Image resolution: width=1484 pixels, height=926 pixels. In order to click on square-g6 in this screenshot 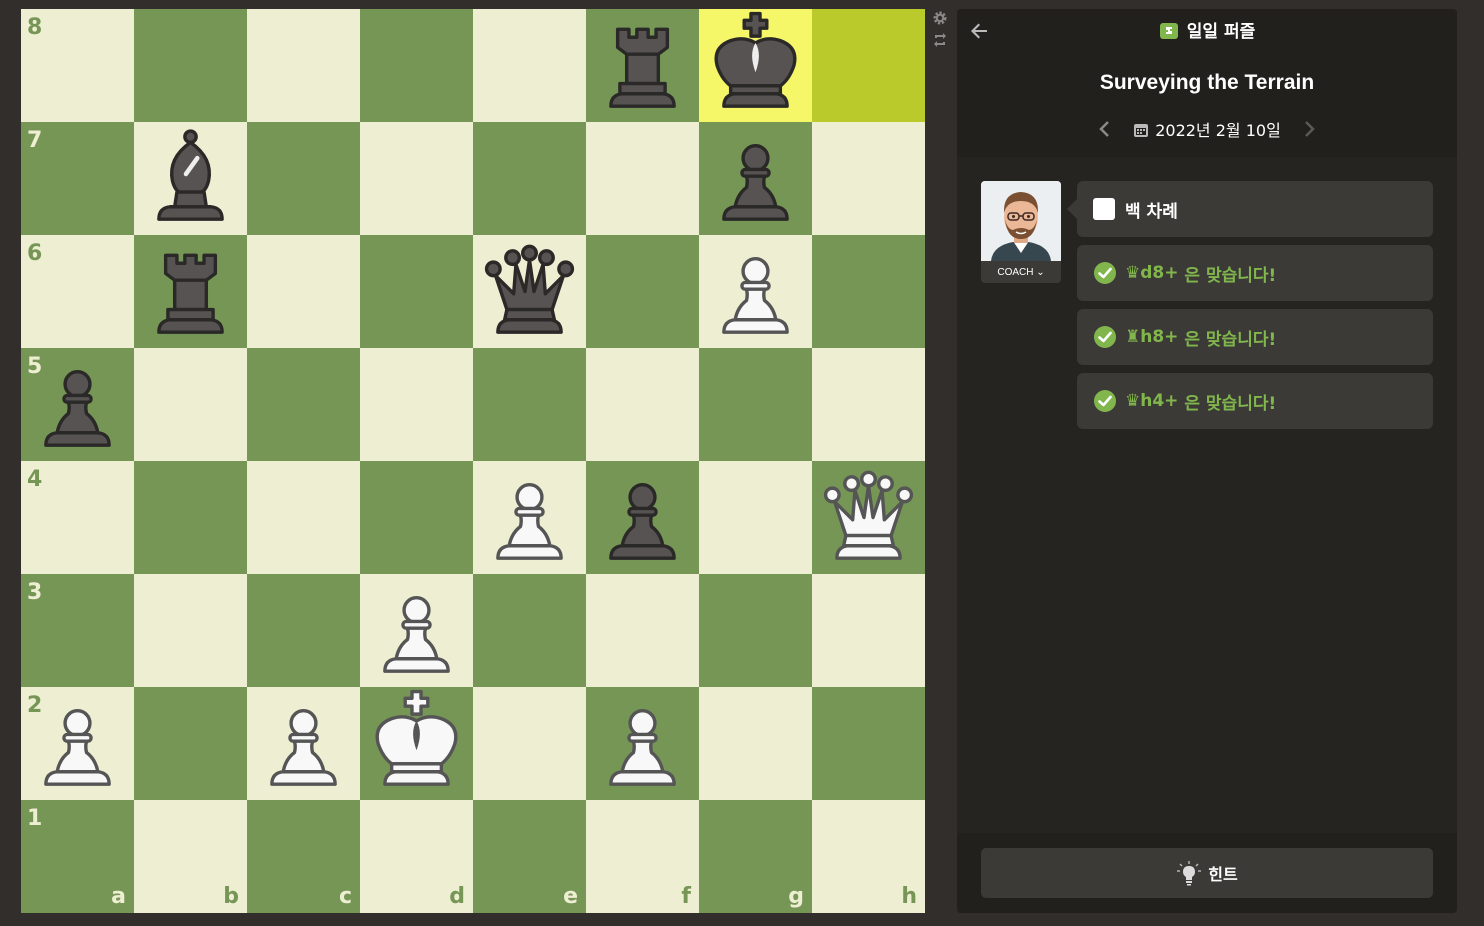, I will do `click(755, 291)`.